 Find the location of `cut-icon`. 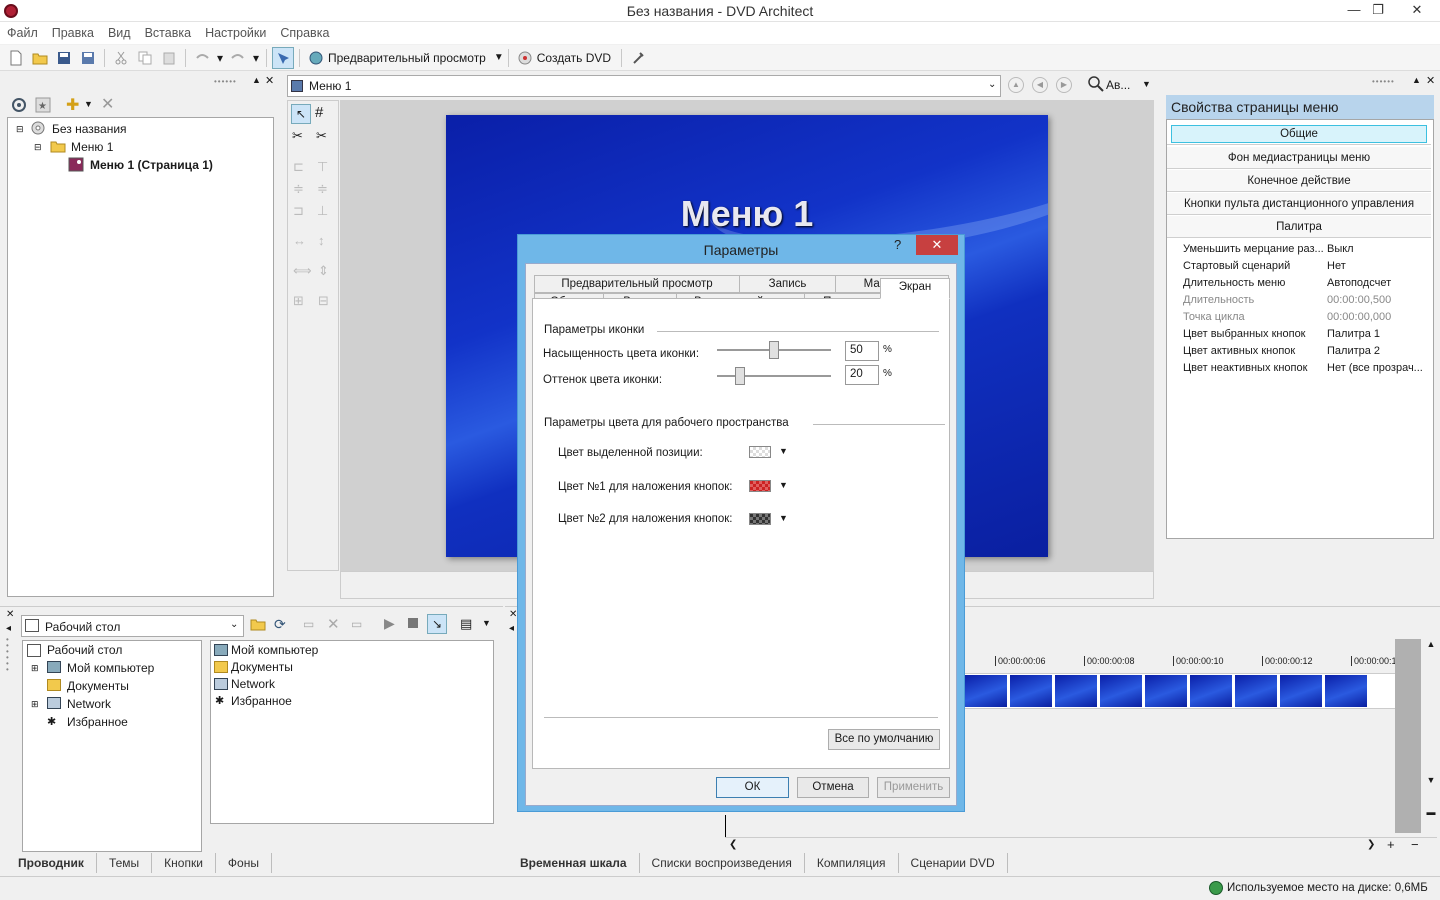

cut-icon is located at coordinates (121, 58).